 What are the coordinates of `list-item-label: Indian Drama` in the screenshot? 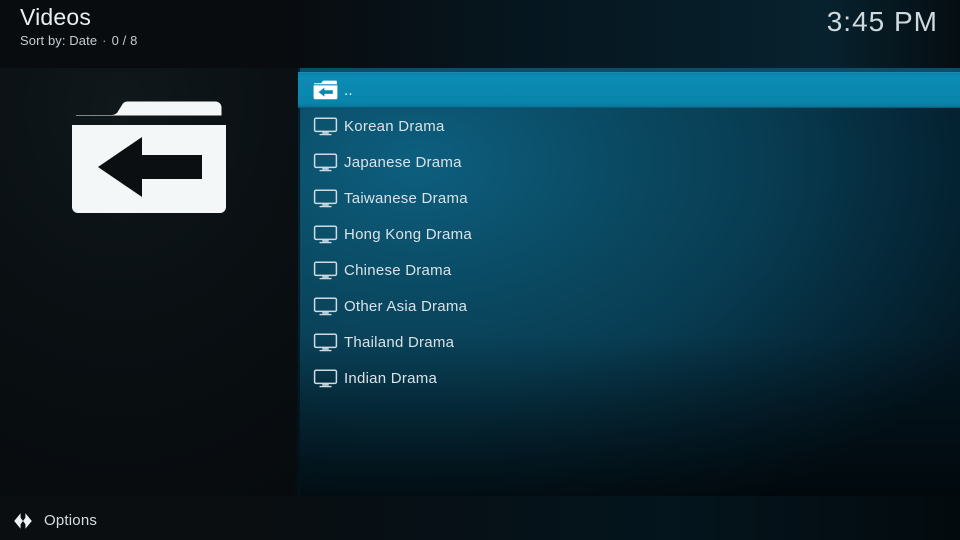 It's located at (391, 378).